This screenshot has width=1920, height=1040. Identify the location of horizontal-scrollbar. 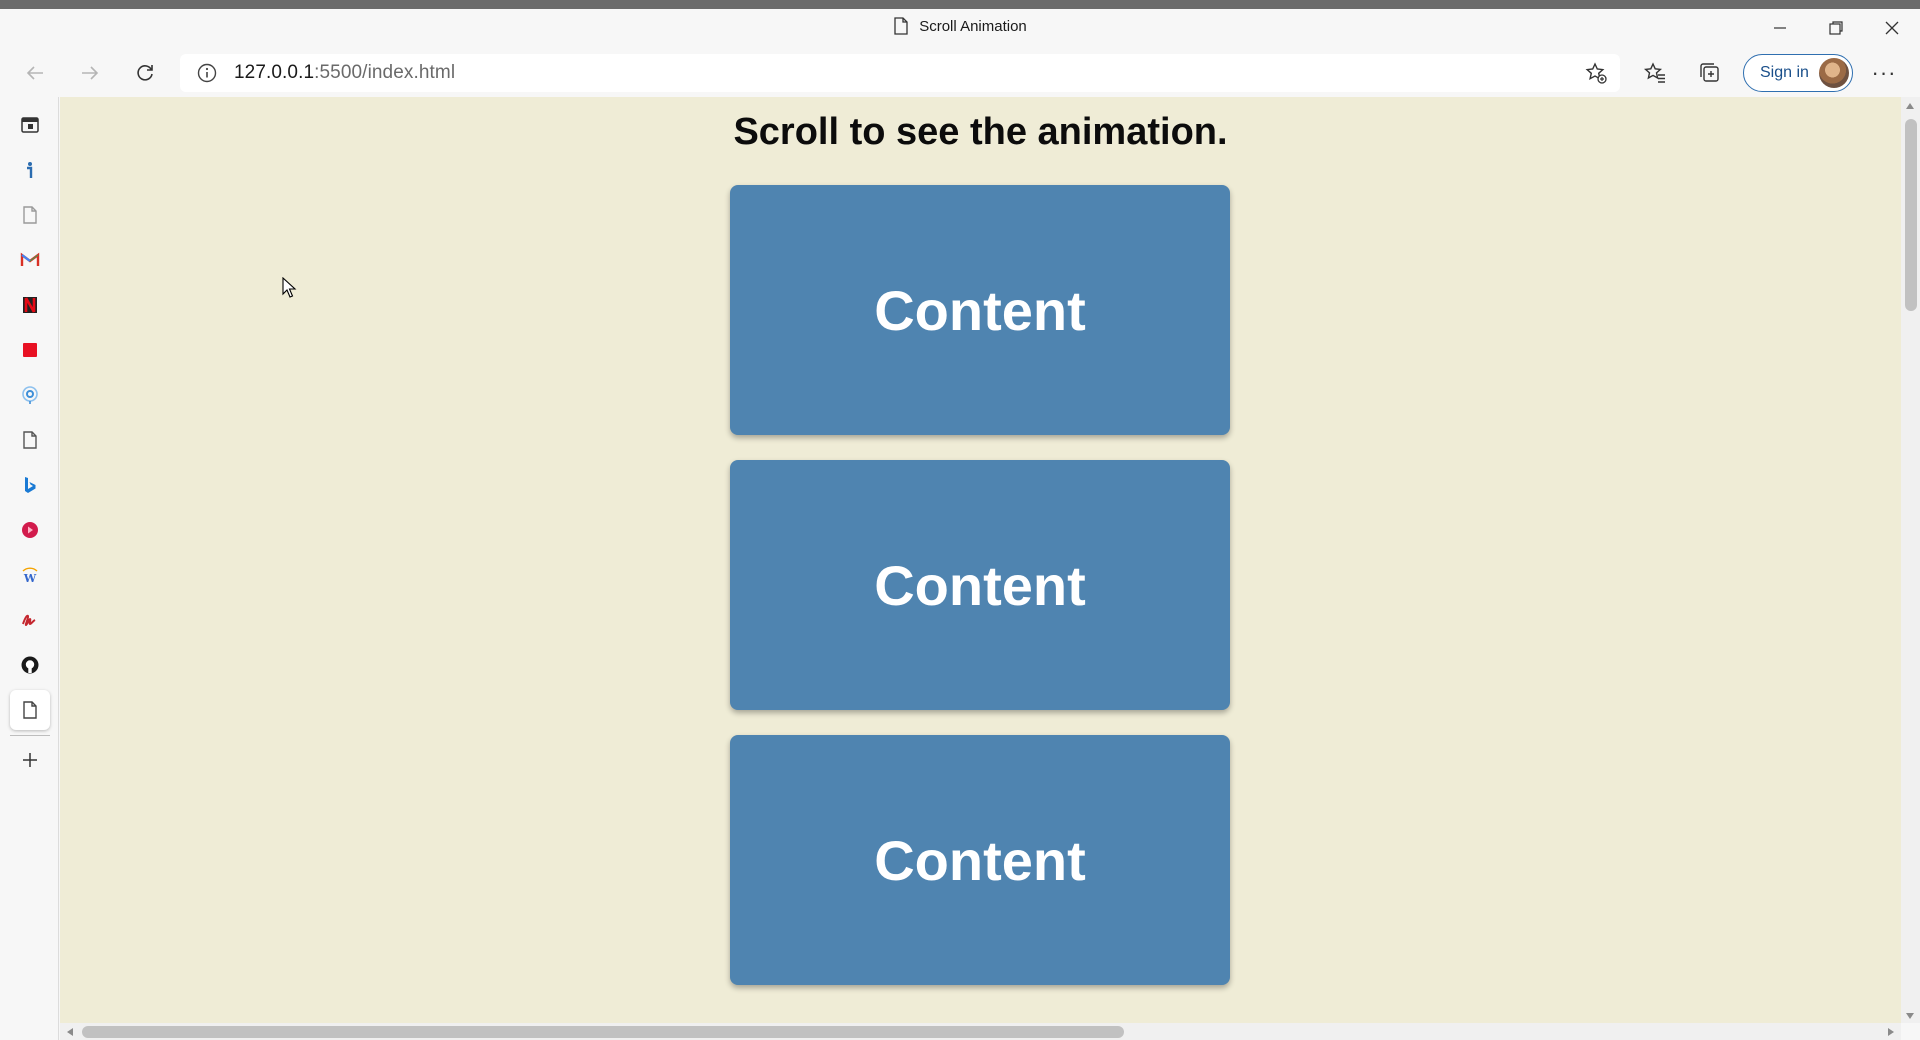
(980, 1031).